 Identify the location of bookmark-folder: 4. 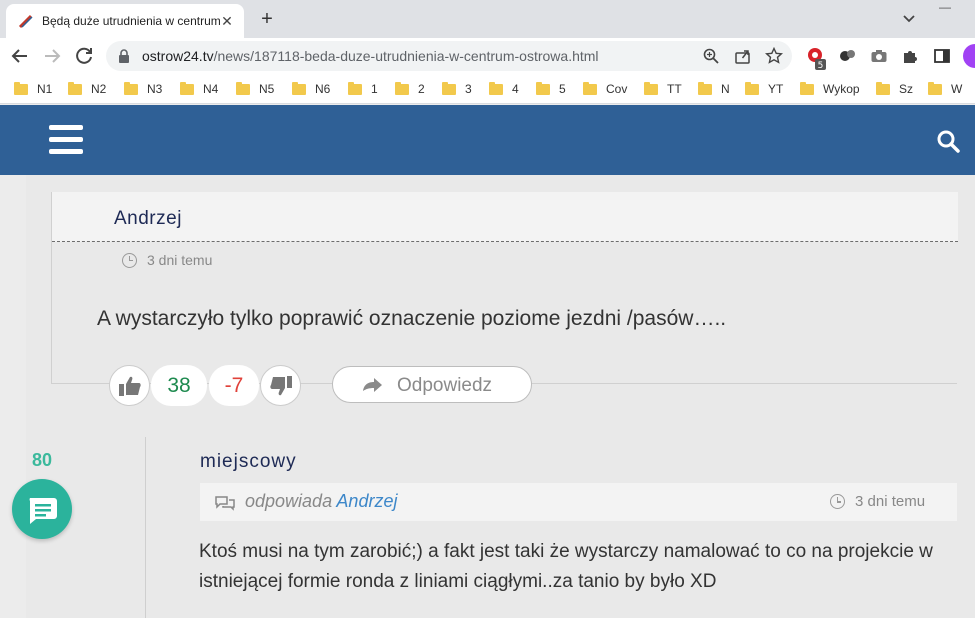
(504, 89).